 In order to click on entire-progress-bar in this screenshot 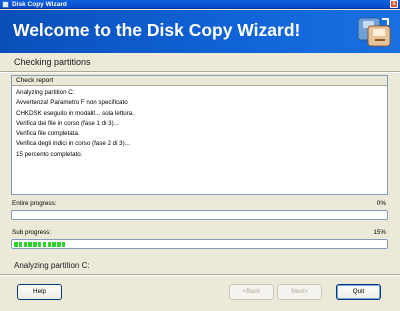, I will do `click(199, 215)`.